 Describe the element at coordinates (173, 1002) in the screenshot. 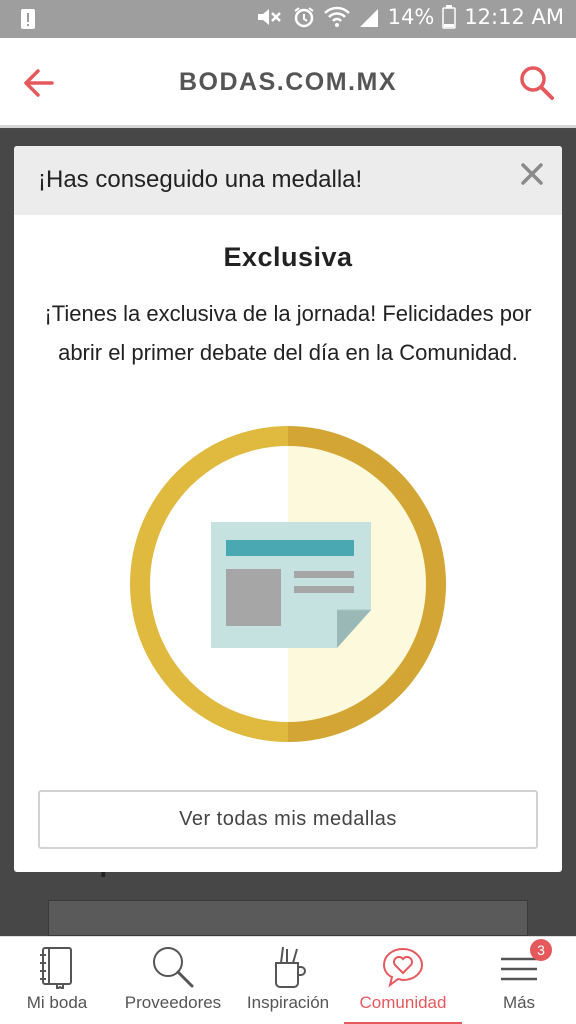

I see `nav-label: Proveedores` at that location.